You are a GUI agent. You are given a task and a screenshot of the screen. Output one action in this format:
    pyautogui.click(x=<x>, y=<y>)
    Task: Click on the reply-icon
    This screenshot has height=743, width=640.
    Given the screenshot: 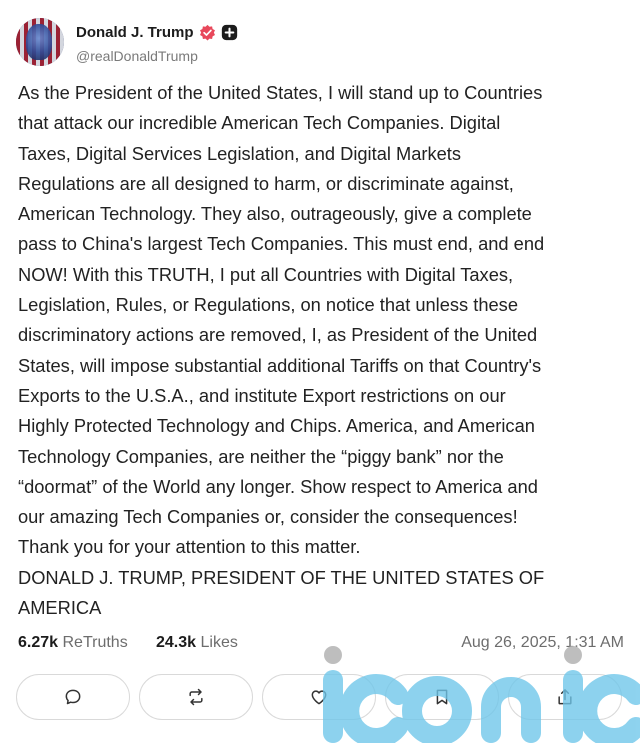 What is the action you would take?
    pyautogui.click(x=73, y=697)
    